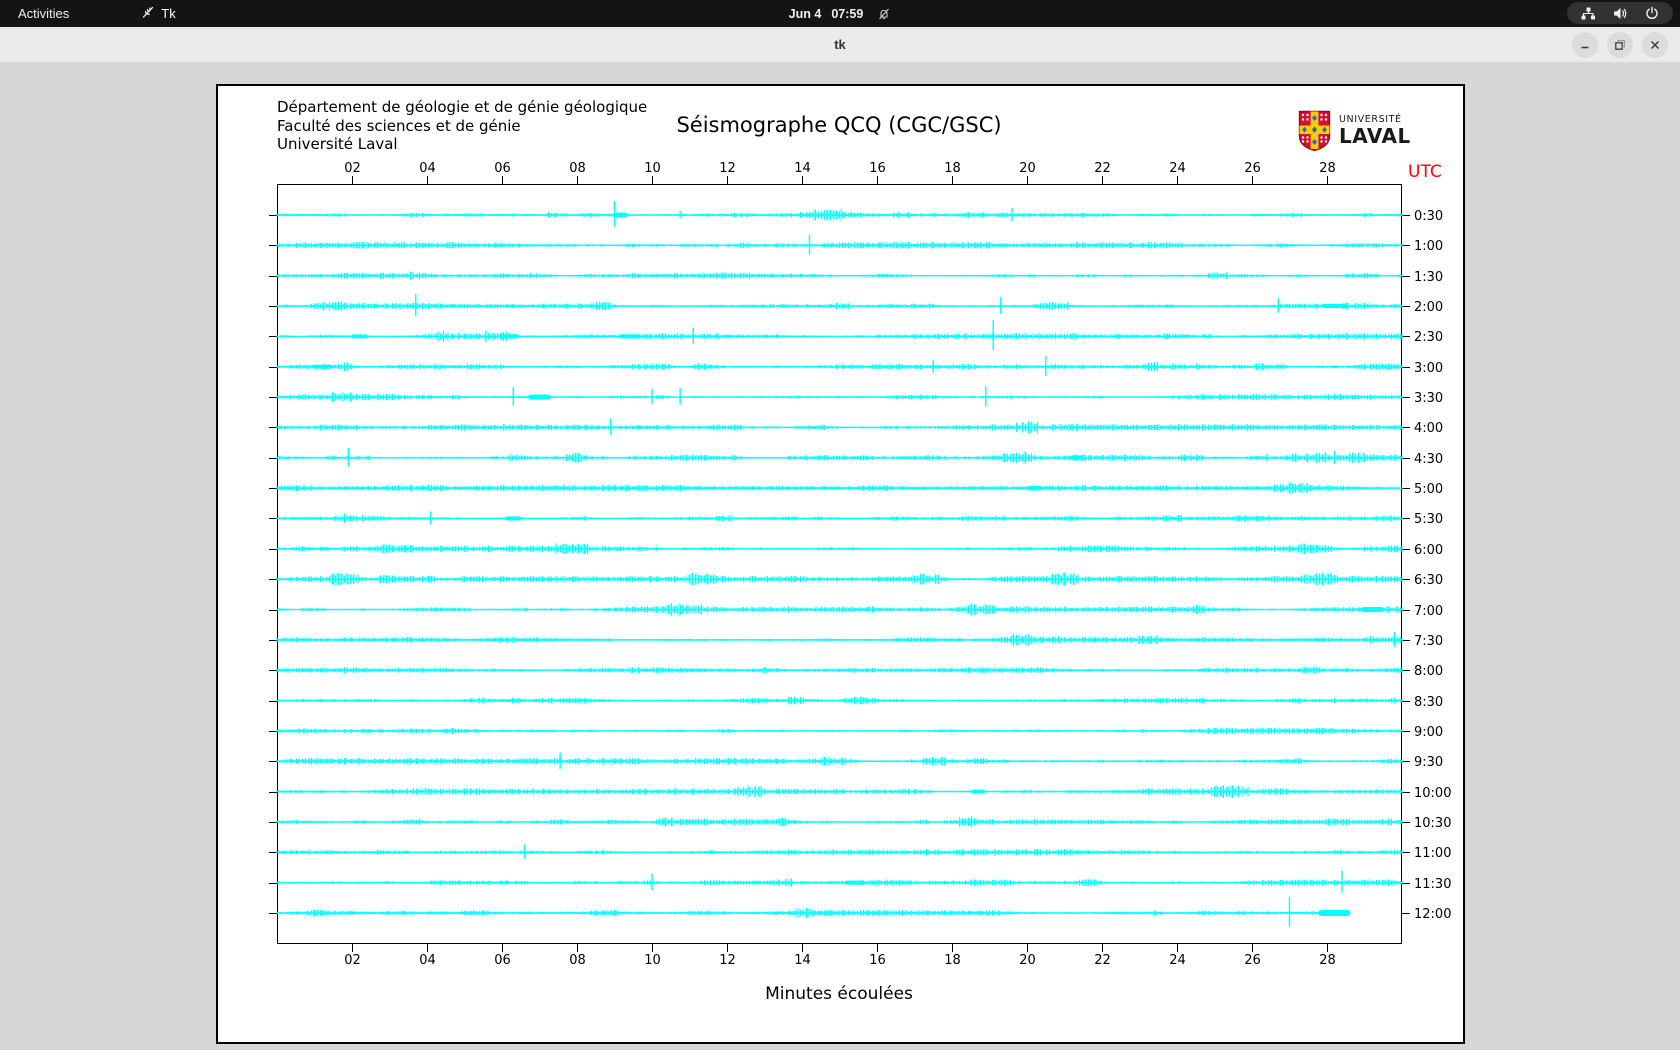 The image size is (1680, 1050). What do you see at coordinates (847, 13) in the screenshot?
I see `clock-time: 07:59` at bounding box center [847, 13].